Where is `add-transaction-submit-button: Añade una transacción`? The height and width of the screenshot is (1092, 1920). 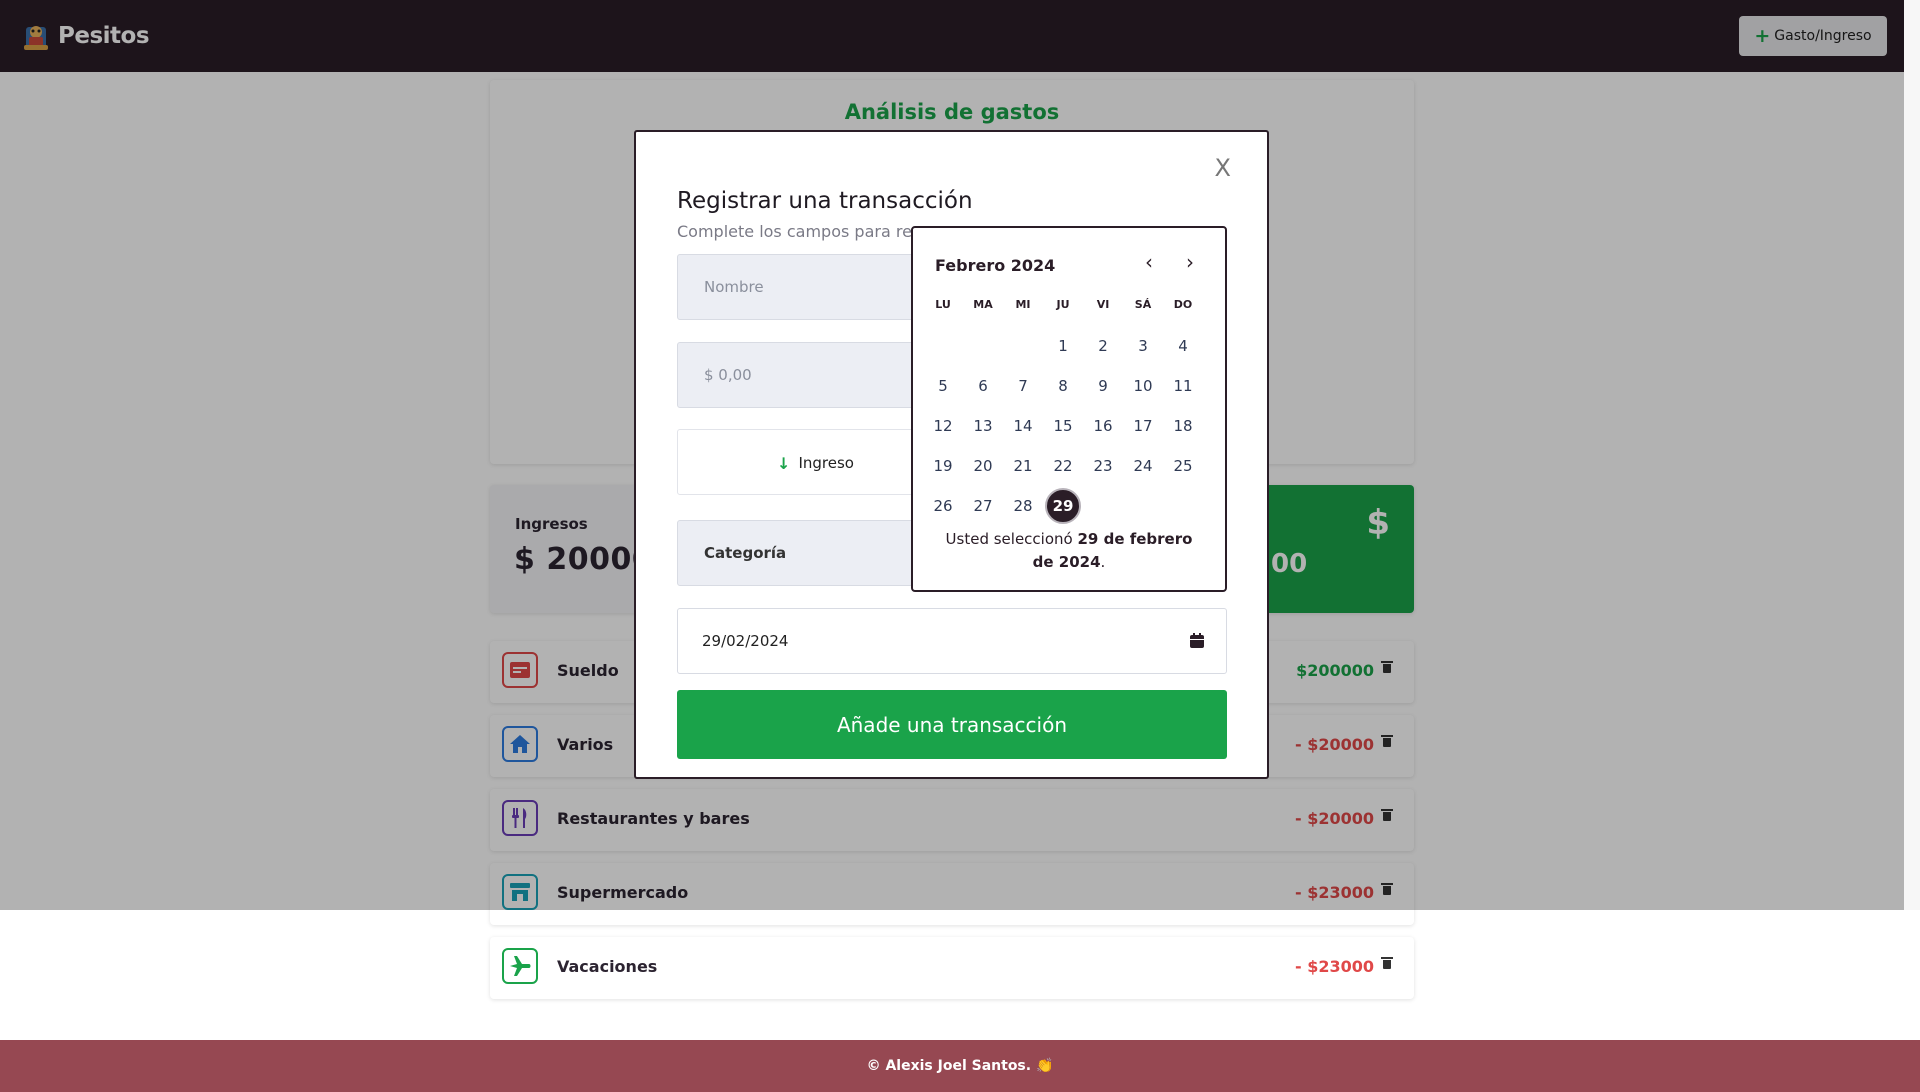 add-transaction-submit-button: Añade una transacción is located at coordinates (952, 724).